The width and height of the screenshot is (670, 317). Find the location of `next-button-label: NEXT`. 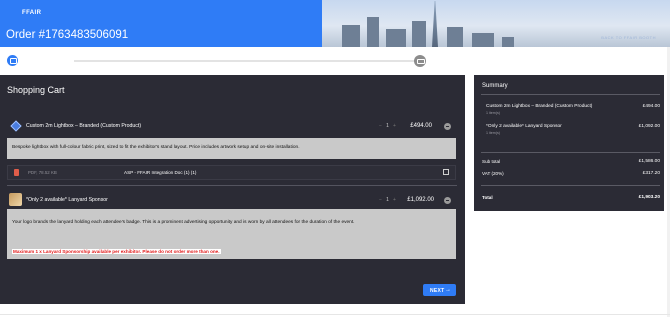

next-button-label: NEXT is located at coordinates (437, 290).